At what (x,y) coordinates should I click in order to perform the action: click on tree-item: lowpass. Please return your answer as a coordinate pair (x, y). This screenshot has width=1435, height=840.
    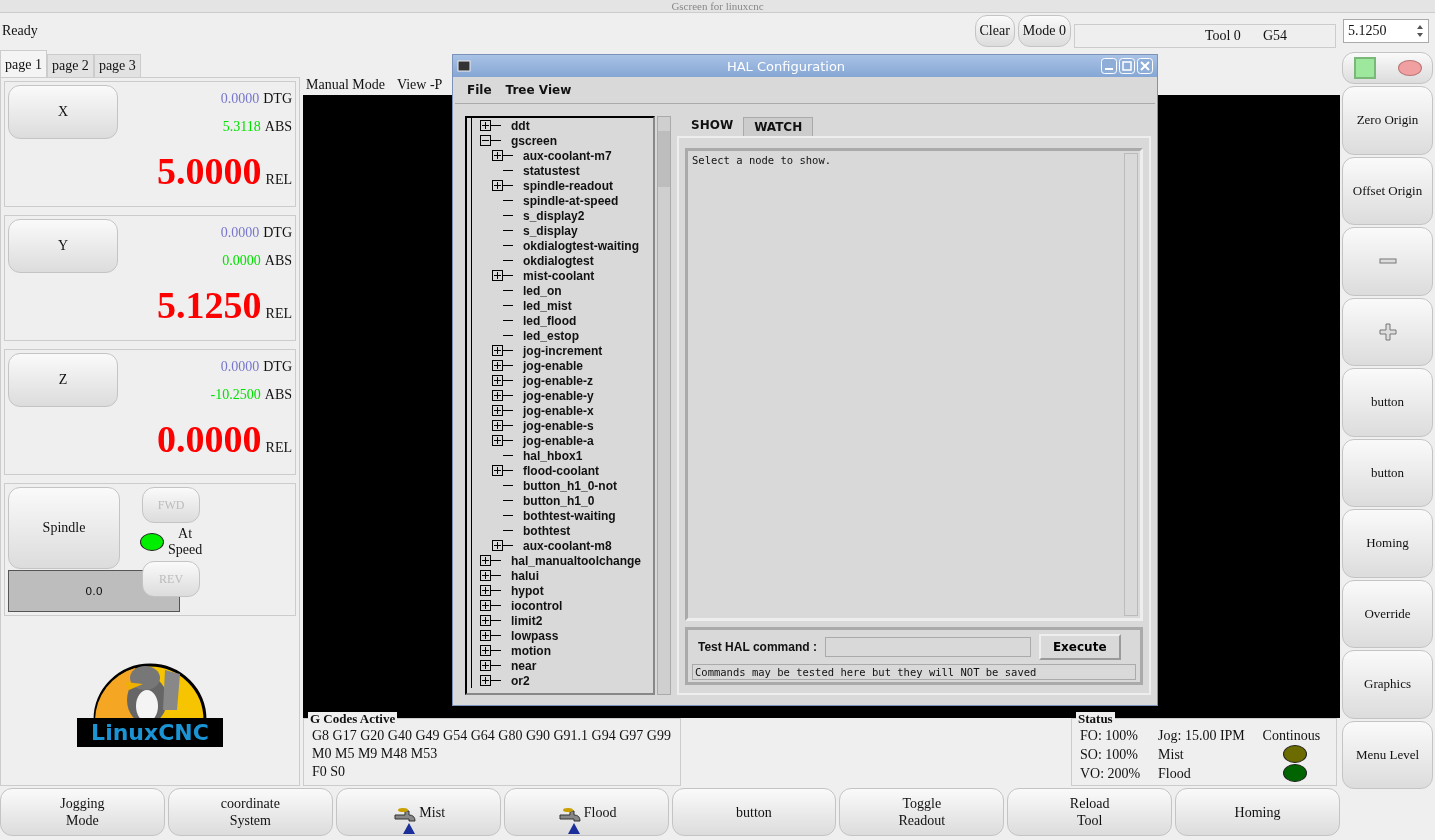
    Looking at the image, I should click on (535, 635).